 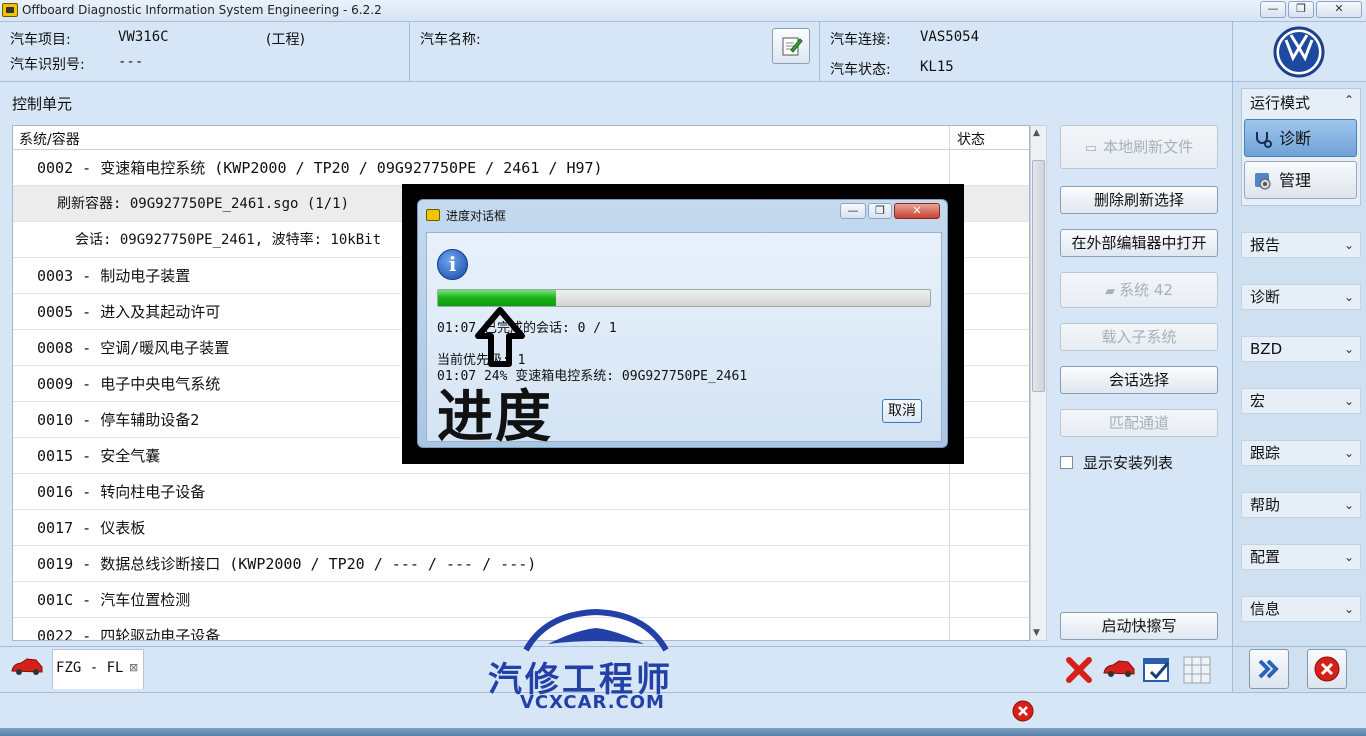 What do you see at coordinates (10, 10) in the screenshot?
I see `app-icon` at bounding box center [10, 10].